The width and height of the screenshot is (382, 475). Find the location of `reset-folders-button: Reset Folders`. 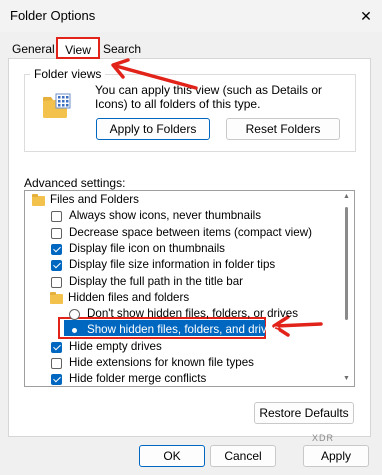

reset-folders-button: Reset Folders is located at coordinates (283, 129).